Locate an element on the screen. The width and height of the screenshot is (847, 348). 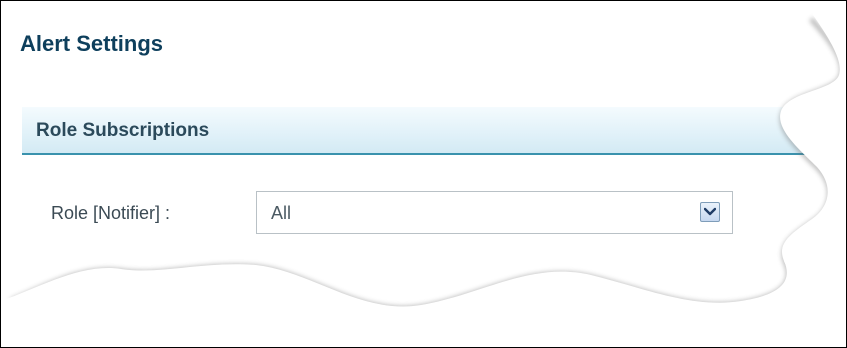
page-title: Alert Settings is located at coordinates (92, 43).